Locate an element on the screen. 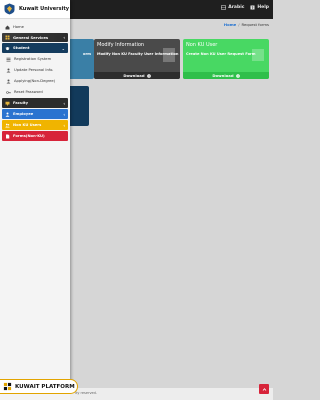 The width and height of the screenshot is (320, 400). users-icon is located at coordinates (7, 125).